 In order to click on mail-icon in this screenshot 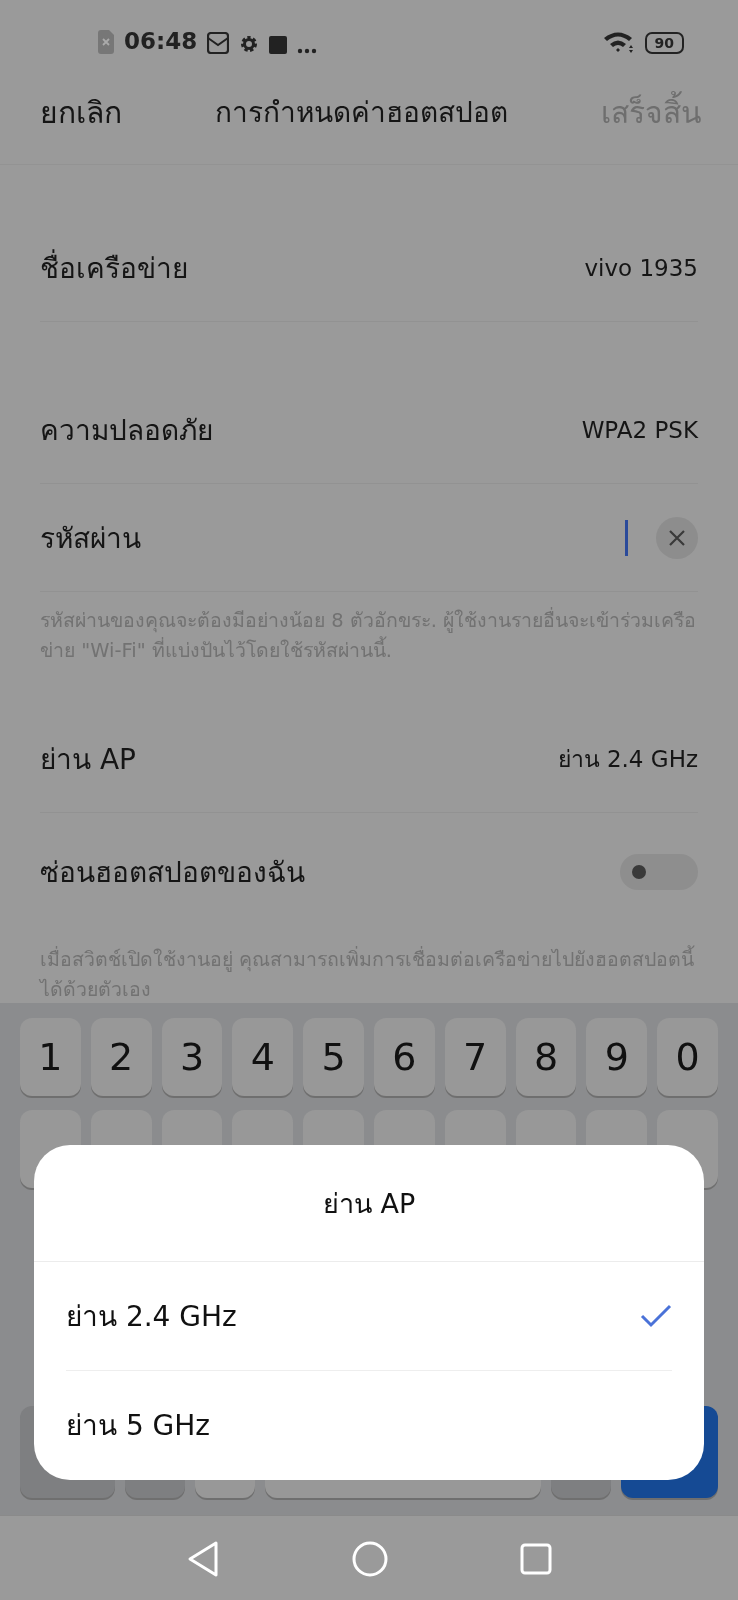, I will do `click(218, 43)`.